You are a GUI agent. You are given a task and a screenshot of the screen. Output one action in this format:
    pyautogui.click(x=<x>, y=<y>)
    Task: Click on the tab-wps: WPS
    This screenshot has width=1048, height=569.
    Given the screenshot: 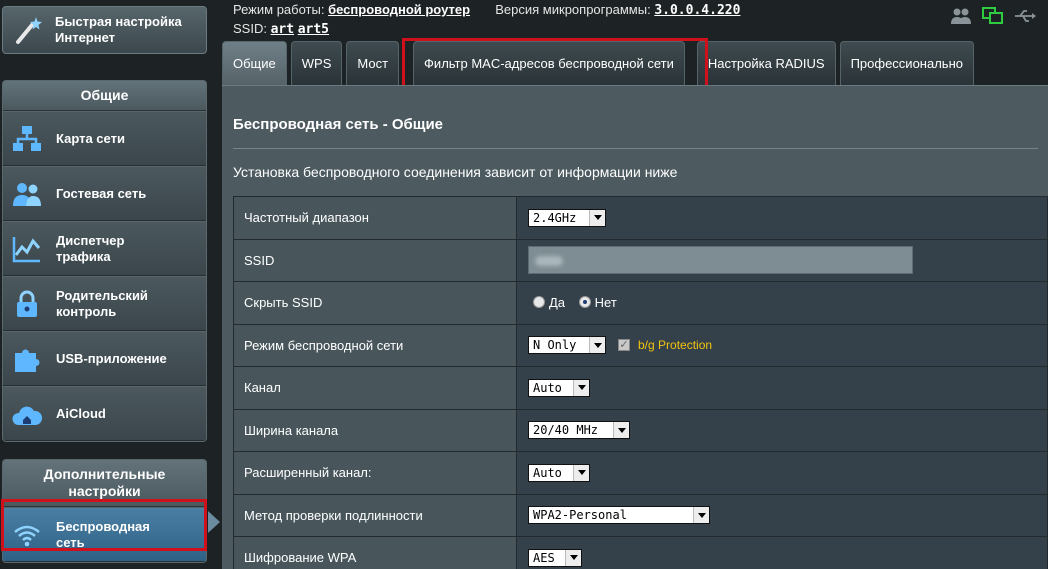 What is the action you would take?
    pyautogui.click(x=316, y=63)
    